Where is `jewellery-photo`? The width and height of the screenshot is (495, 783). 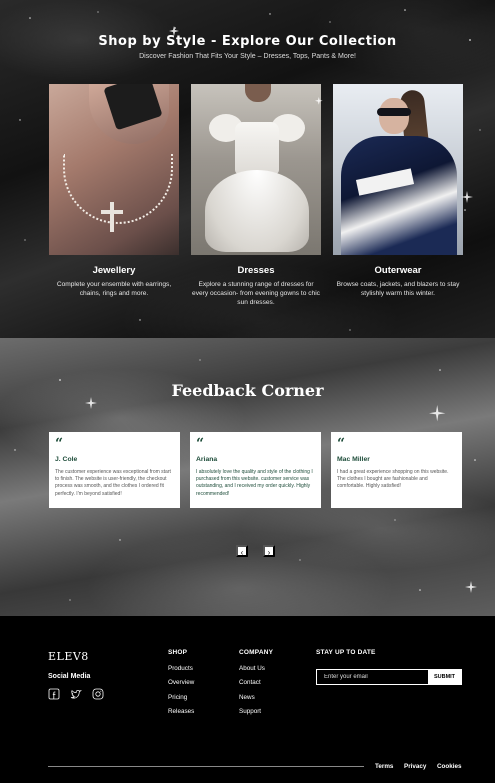 jewellery-photo is located at coordinates (114, 169).